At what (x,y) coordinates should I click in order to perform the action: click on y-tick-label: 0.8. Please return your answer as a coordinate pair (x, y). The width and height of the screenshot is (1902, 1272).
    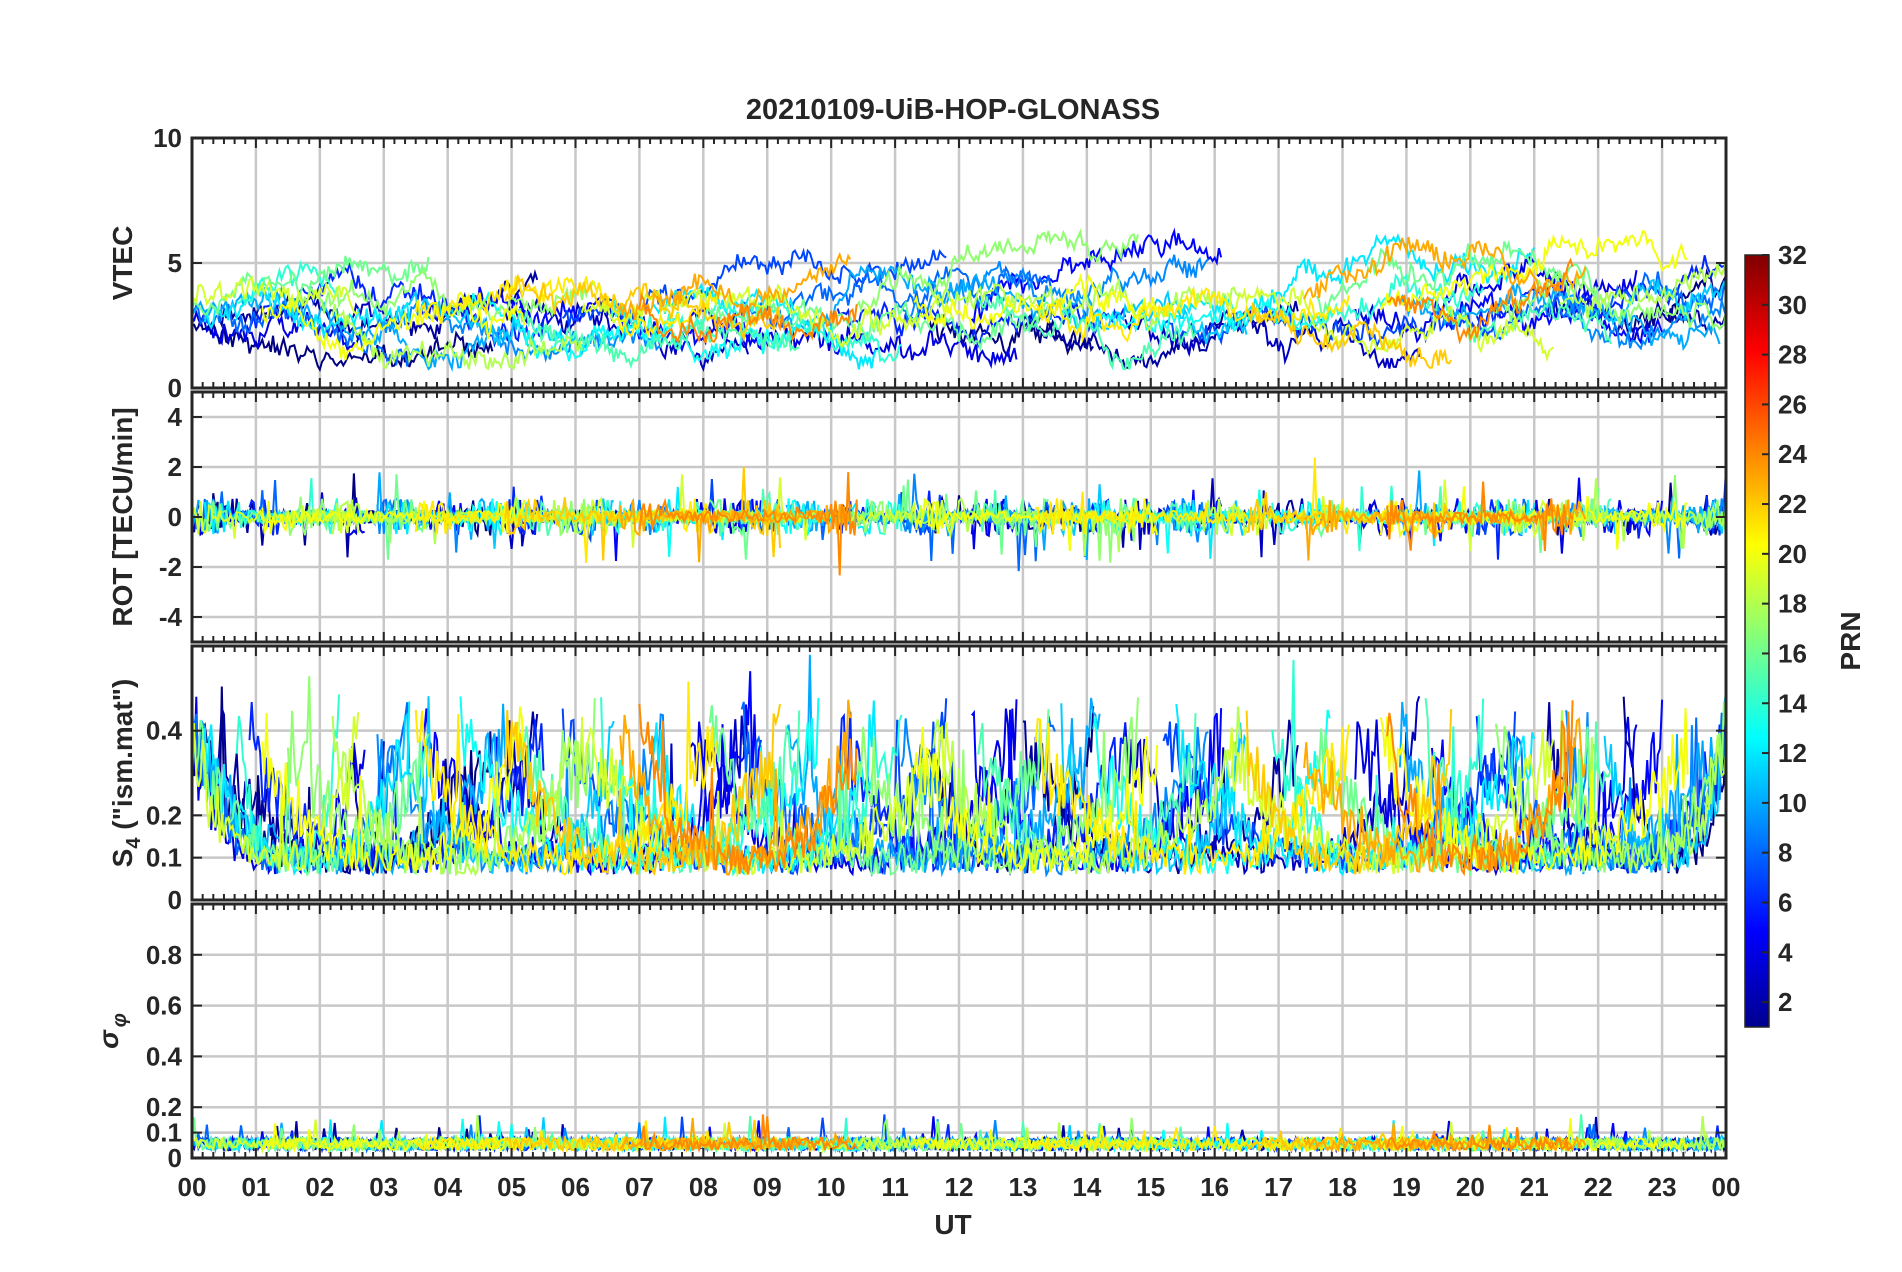
    Looking at the image, I should click on (164, 955).